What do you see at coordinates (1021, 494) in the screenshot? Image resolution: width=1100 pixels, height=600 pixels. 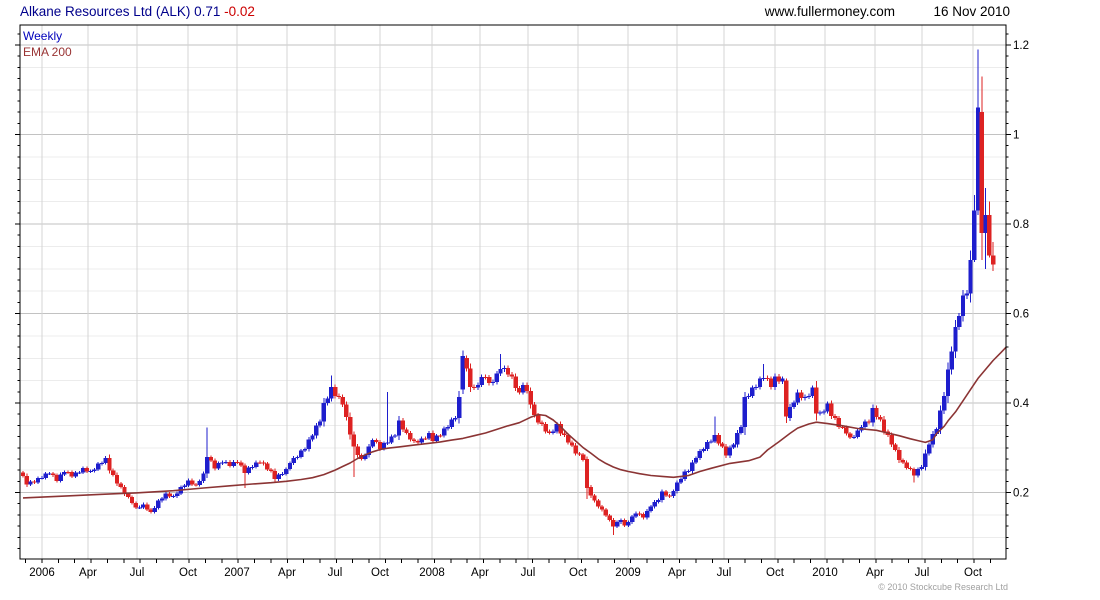 I see `svg-text: 0.2` at bounding box center [1021, 494].